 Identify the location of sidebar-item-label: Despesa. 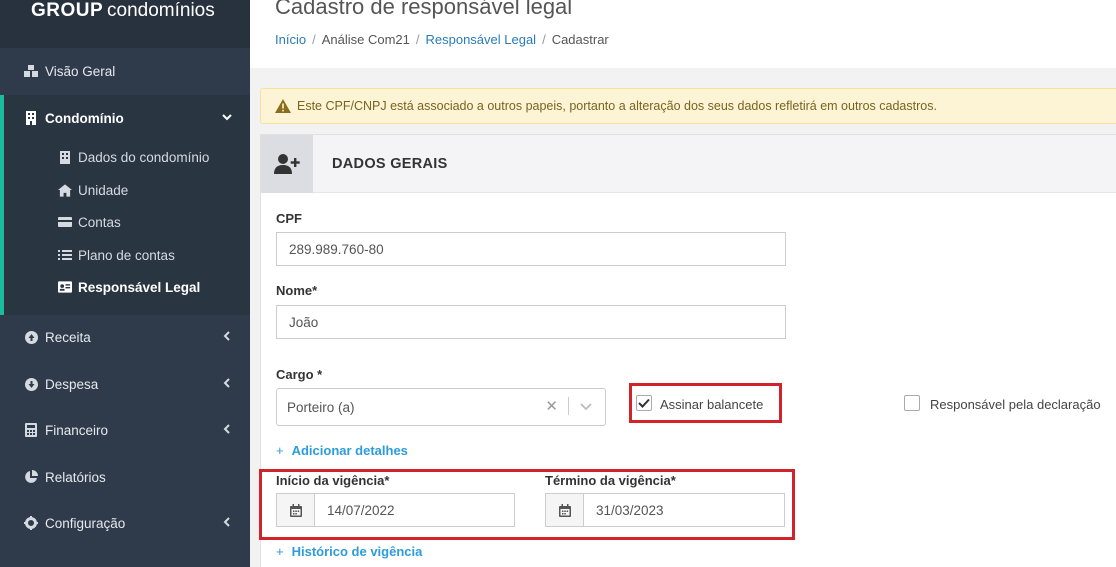
(72, 384).